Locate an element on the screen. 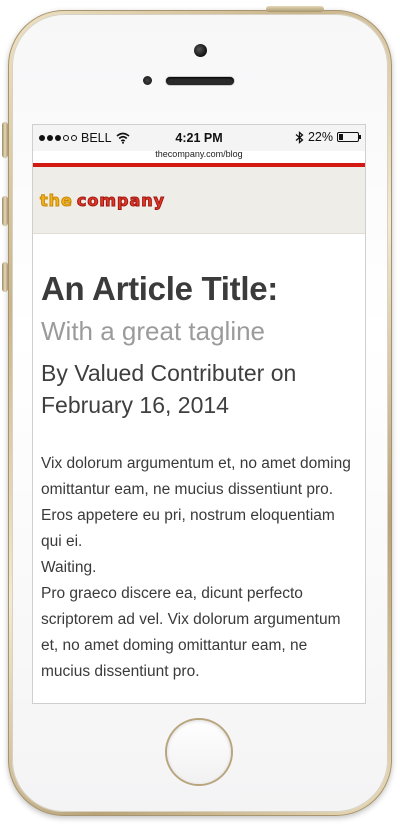  site-header: the company is located at coordinates (199, 200).